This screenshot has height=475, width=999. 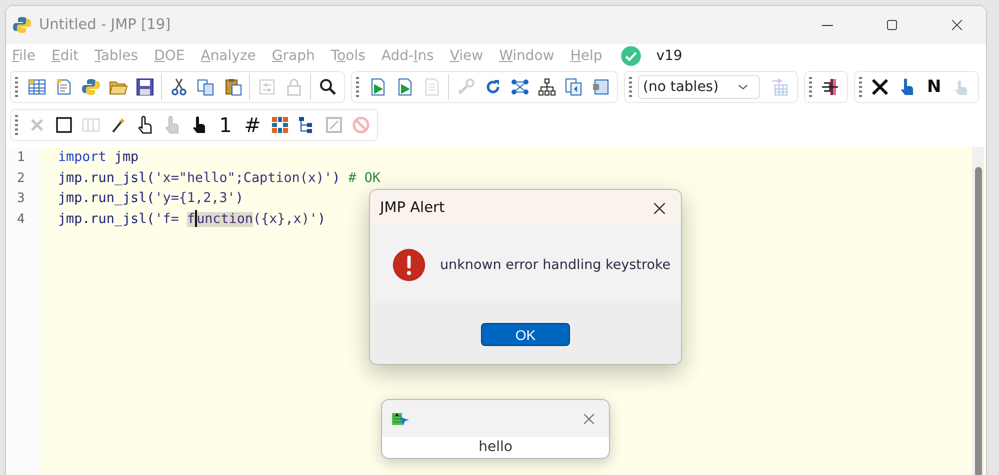 I want to click on code-line: jmp.run_jsl('y={1,2,3'), so click(x=151, y=199).